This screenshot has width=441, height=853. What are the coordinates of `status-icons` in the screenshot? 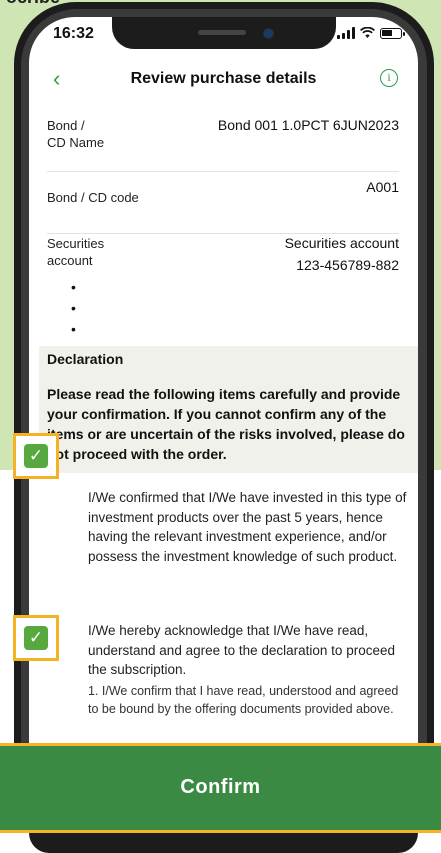 It's located at (371, 33).